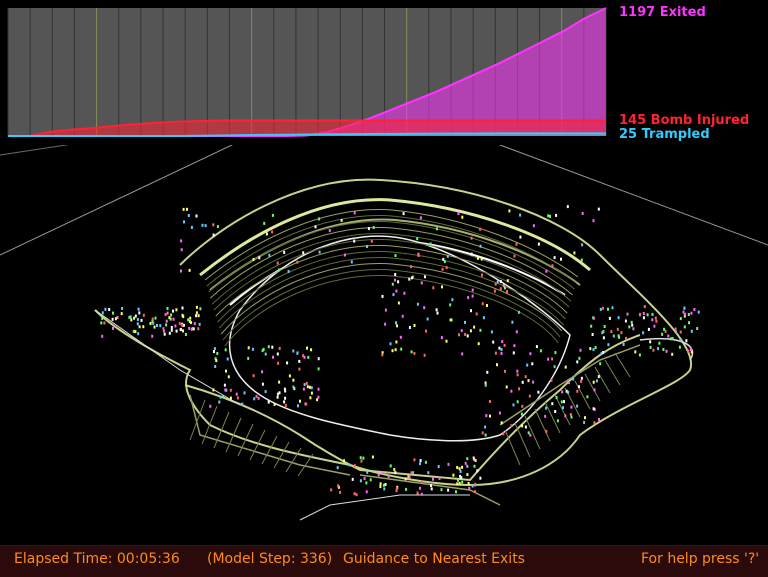 The height and width of the screenshot is (577, 768). I want to click on elapsed-time: Elapsed Time: 00:05:36, so click(97, 559).